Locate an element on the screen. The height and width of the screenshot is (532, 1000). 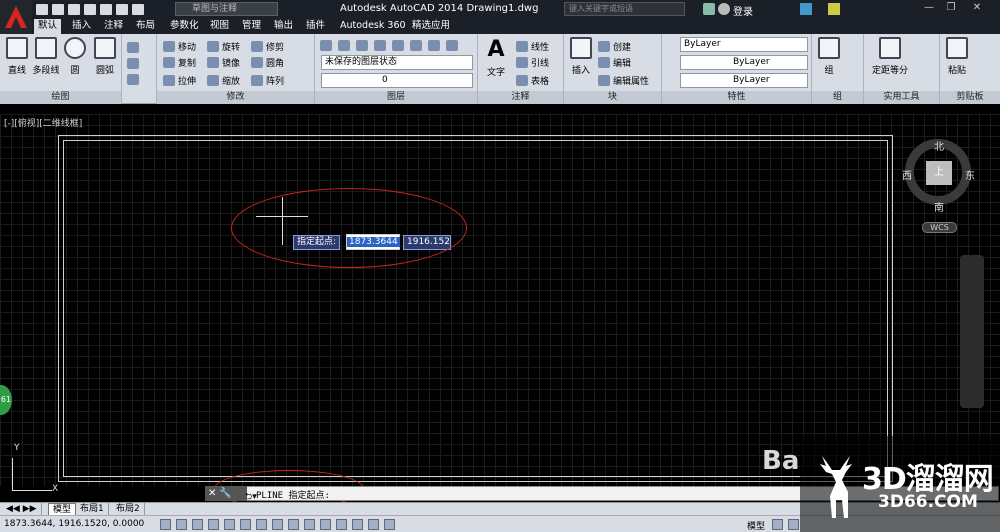
close-button: ✕ is located at coordinates (977, 8).